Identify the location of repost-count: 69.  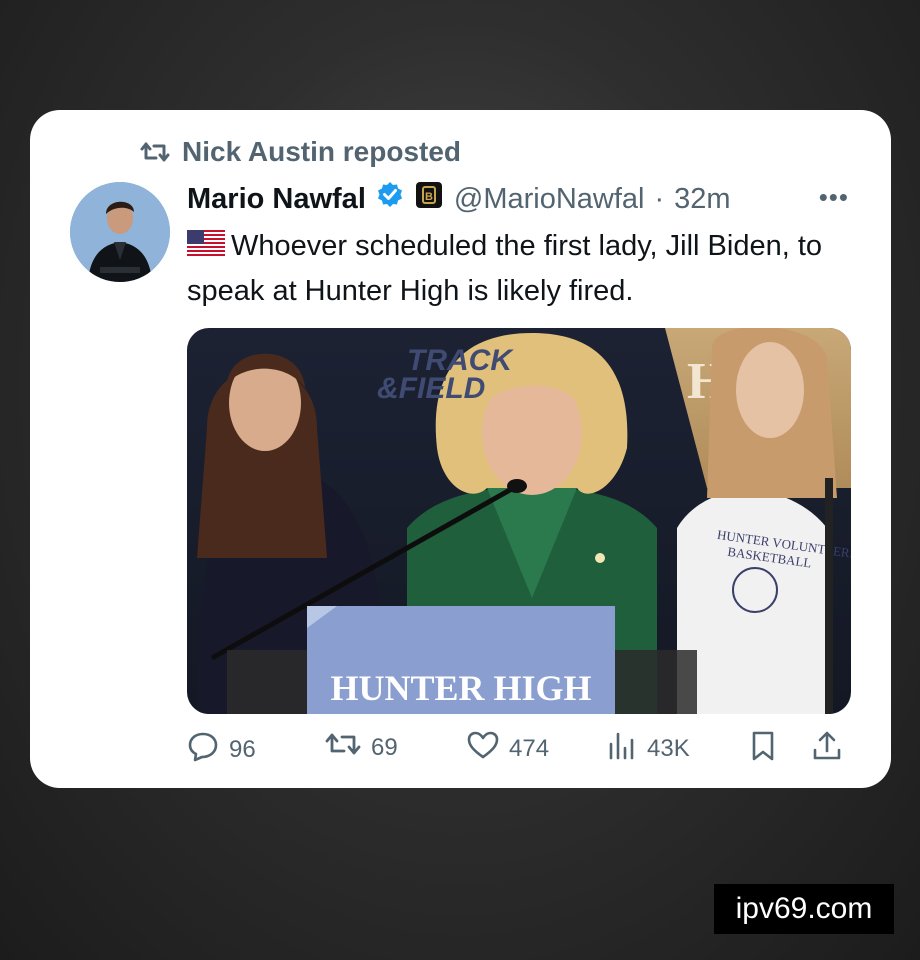
(384, 747).